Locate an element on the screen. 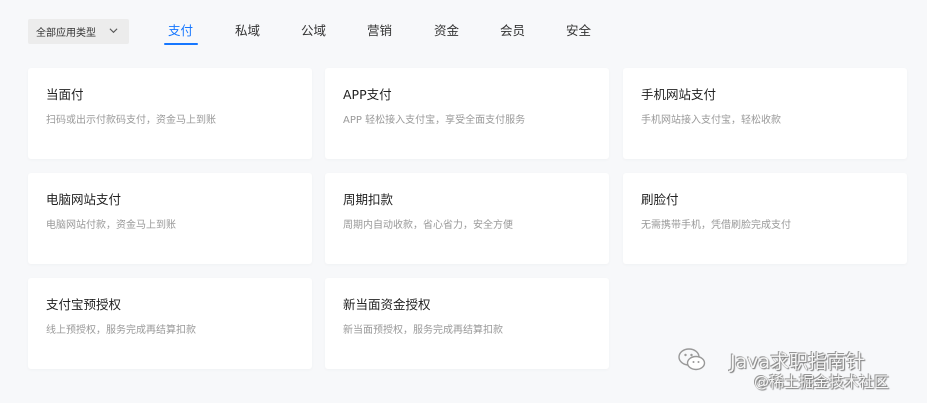  card-description: 线上预授权，服务完成再结算扣款 is located at coordinates (121, 330).